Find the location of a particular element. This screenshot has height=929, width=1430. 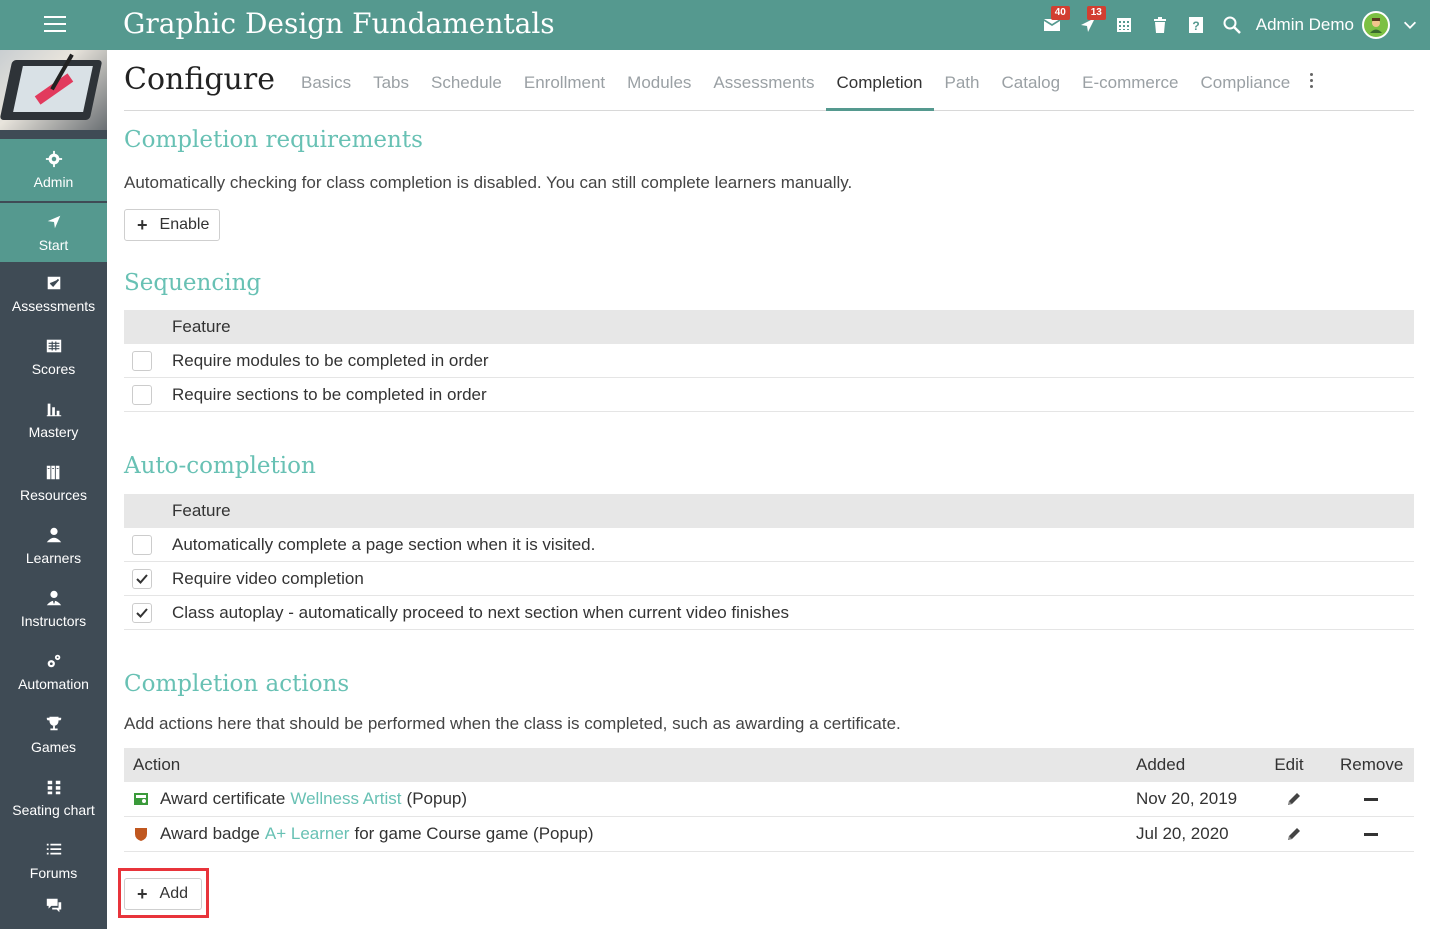

sidebar-item-start: Start is located at coordinates (53, 231).